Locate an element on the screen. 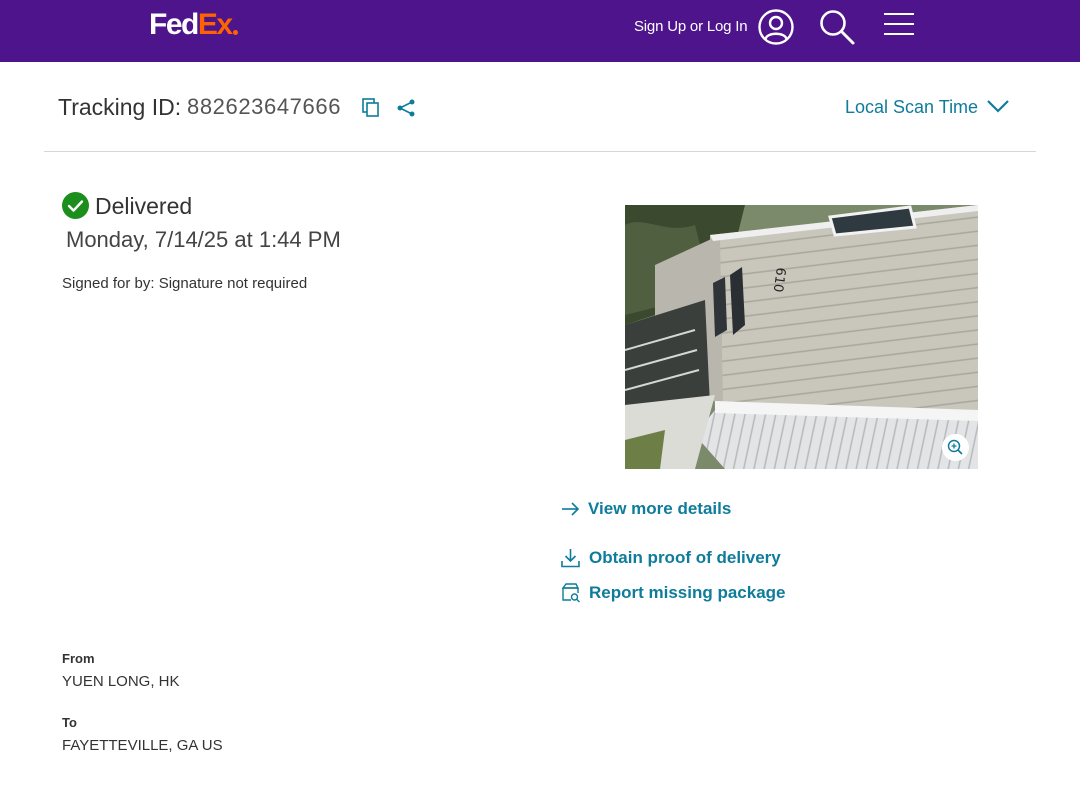 The image size is (1080, 803). delivery-date: Monday, 7/14/25 at 1:44 PM is located at coordinates (203, 239).